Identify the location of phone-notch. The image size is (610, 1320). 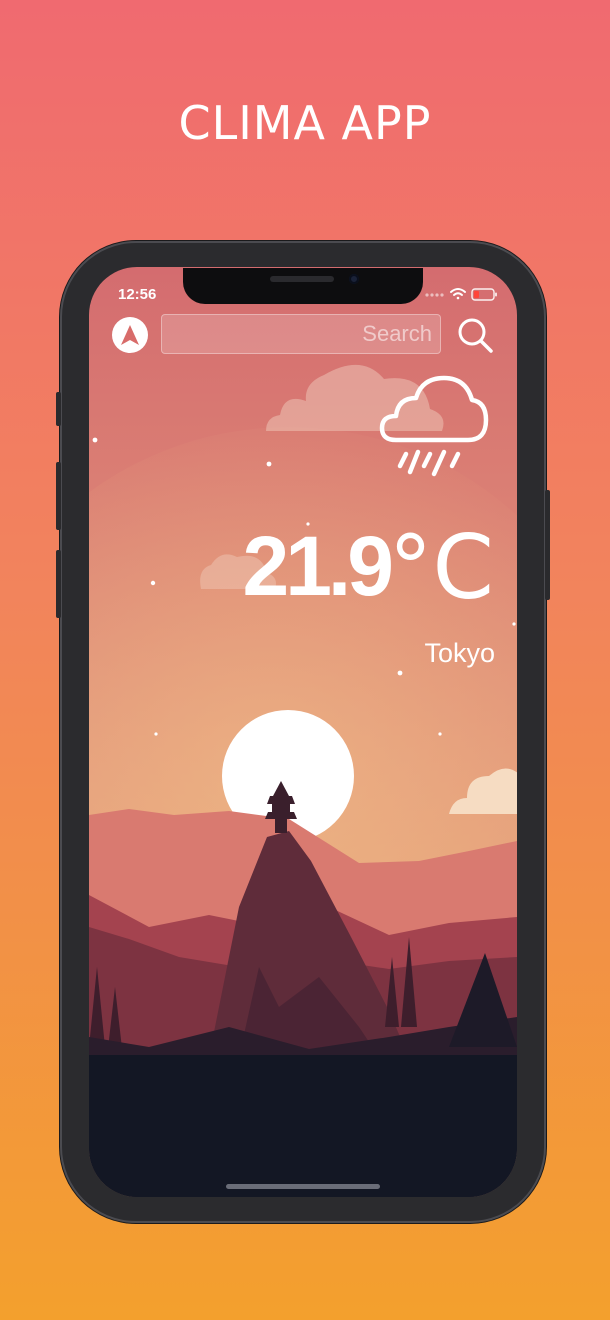
(303, 286).